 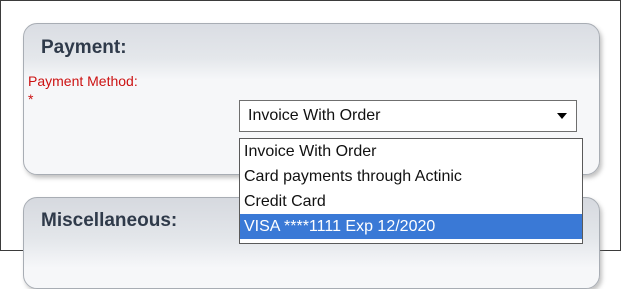 What do you see at coordinates (408, 116) in the screenshot?
I see `payment-method-select: Invoice With Order` at bounding box center [408, 116].